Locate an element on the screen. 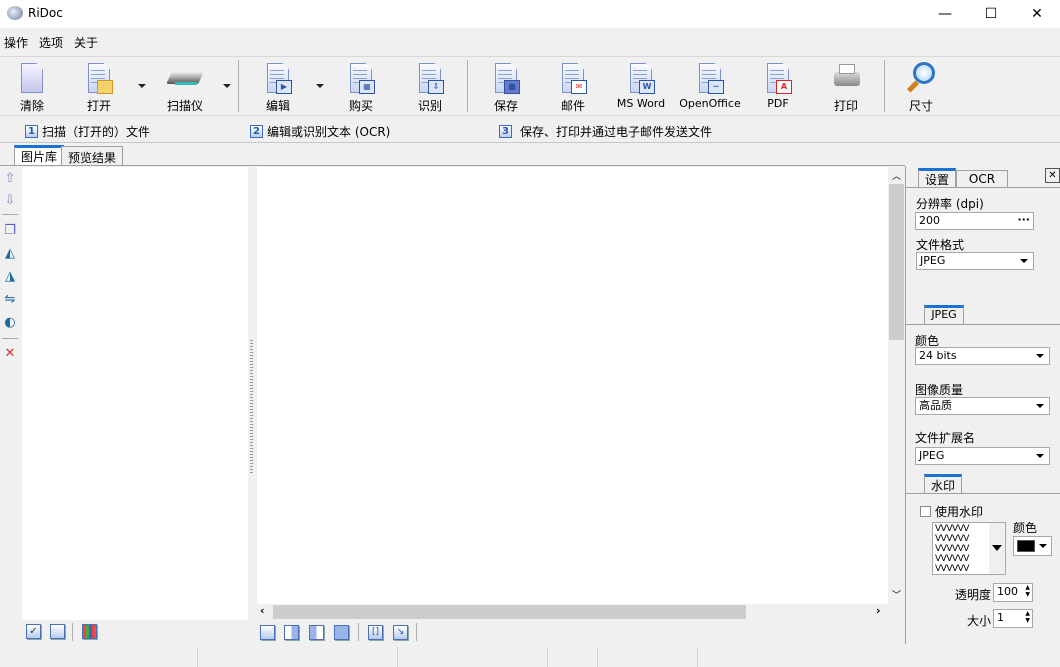  watermark-pattern-select: VVVVVV VVVVVV VVVVVV VVVVVV VVVVVV is located at coordinates (969, 548).